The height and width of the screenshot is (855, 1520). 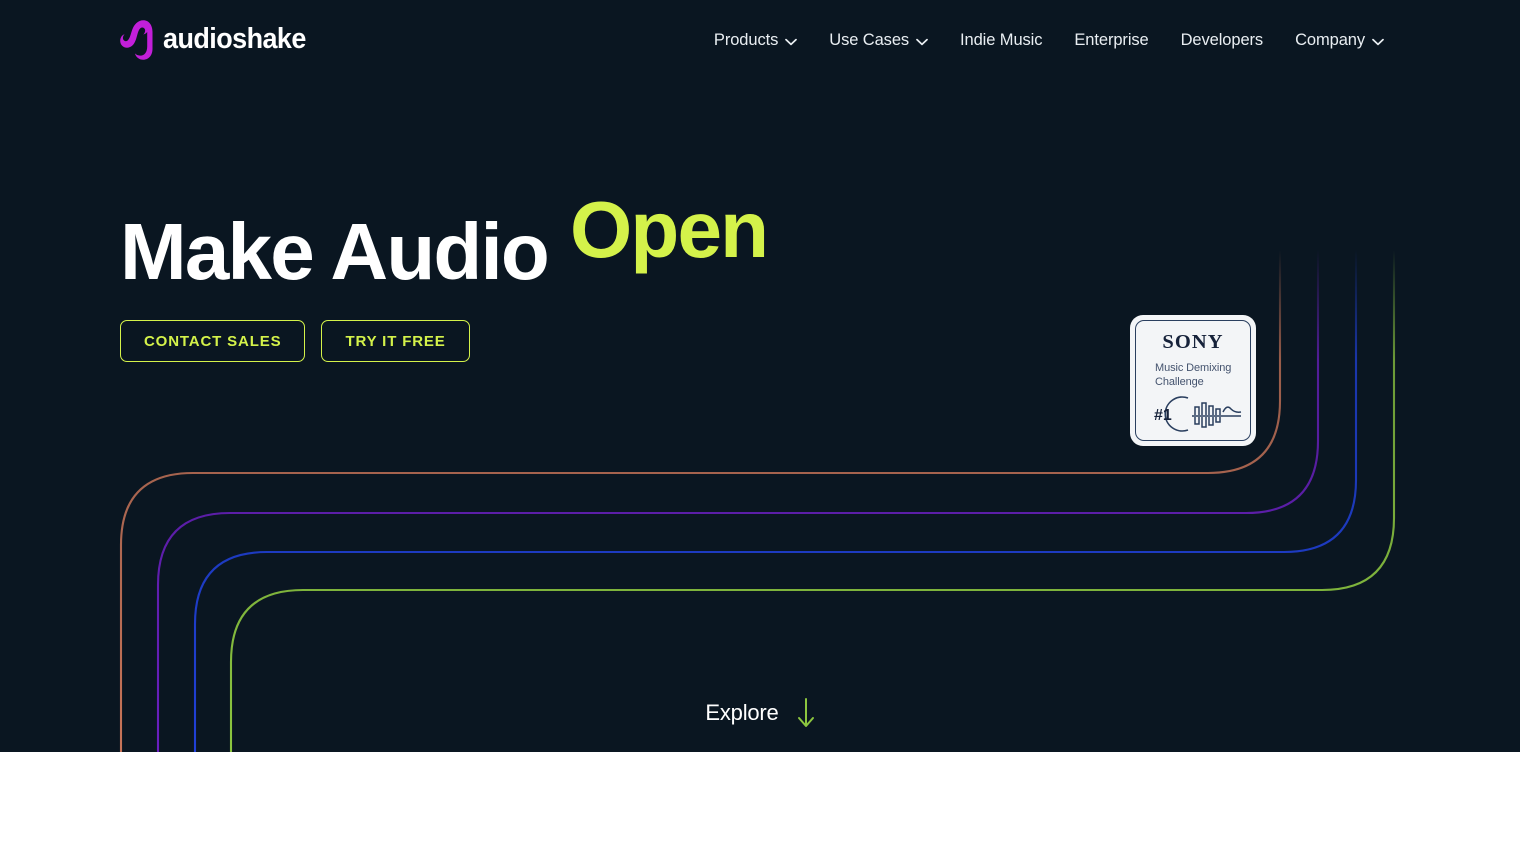 What do you see at coordinates (136, 40) in the screenshot?
I see `audioshake-wave-logo-icon` at bounding box center [136, 40].